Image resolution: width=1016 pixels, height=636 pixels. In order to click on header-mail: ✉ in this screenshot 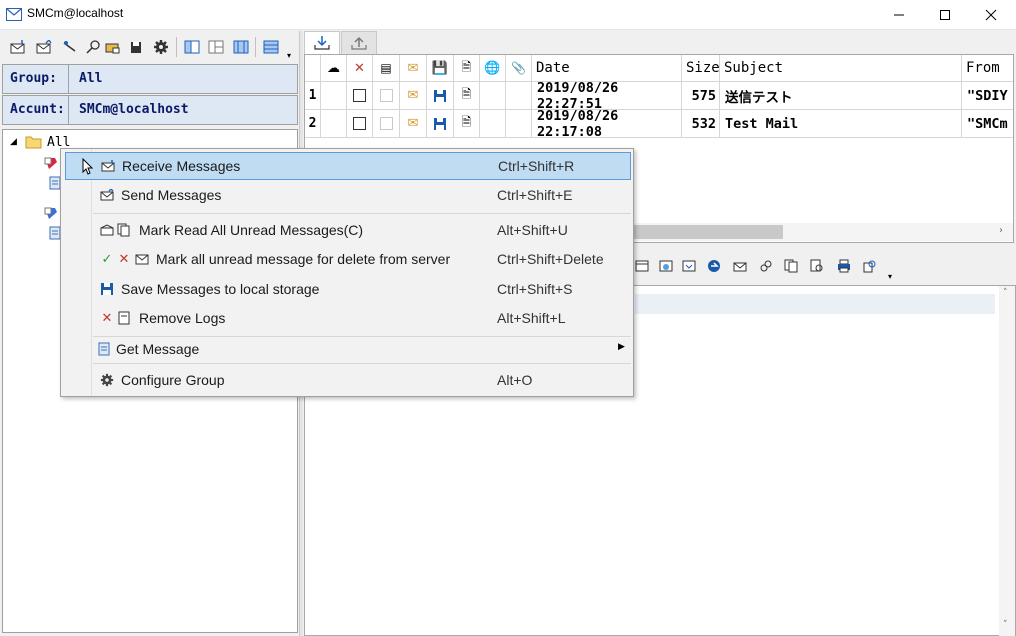, I will do `click(413, 68)`.